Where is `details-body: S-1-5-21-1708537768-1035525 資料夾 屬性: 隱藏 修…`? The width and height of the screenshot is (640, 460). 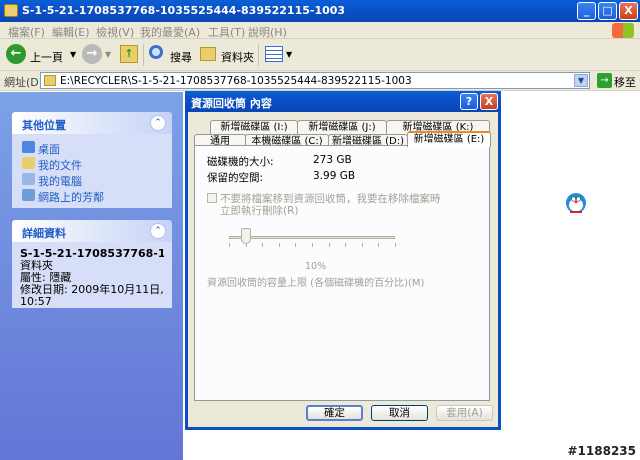 details-body: S-1-5-21-1708537768-1035525 資料夾 屬性: 隱藏 修… is located at coordinates (92, 275).